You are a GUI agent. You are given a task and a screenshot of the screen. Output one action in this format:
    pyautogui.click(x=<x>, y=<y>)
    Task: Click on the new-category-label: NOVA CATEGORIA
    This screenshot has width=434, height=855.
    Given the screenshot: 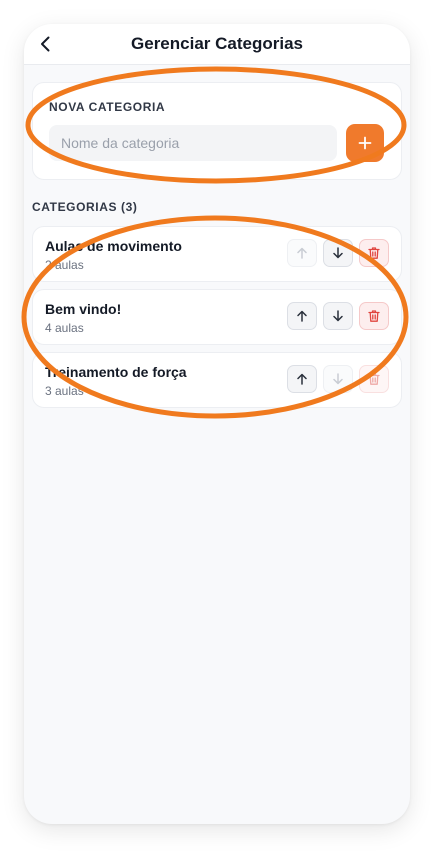 What is the action you would take?
    pyautogui.click(x=107, y=107)
    